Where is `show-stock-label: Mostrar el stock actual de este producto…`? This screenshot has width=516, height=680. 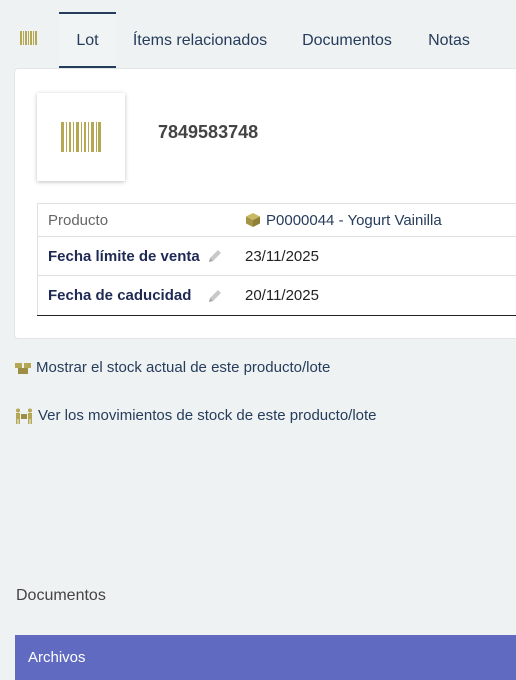 show-stock-label: Mostrar el stock actual de este producto… is located at coordinates (183, 367).